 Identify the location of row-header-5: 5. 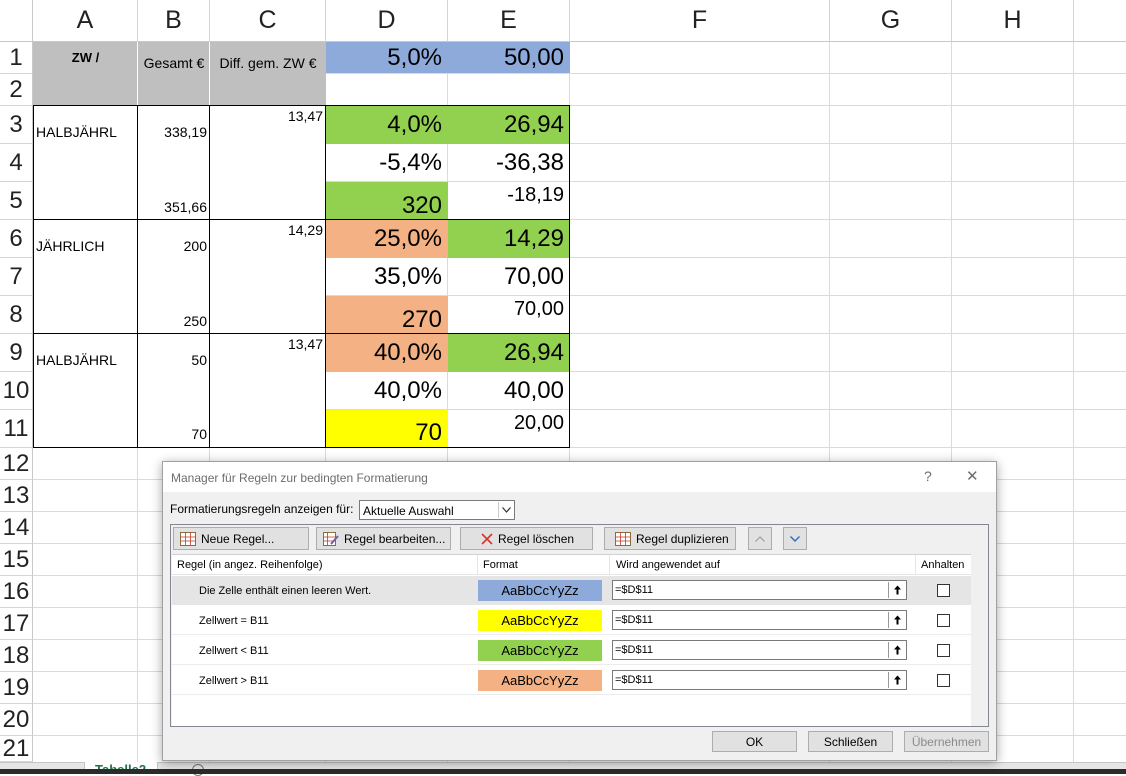
(16, 201).